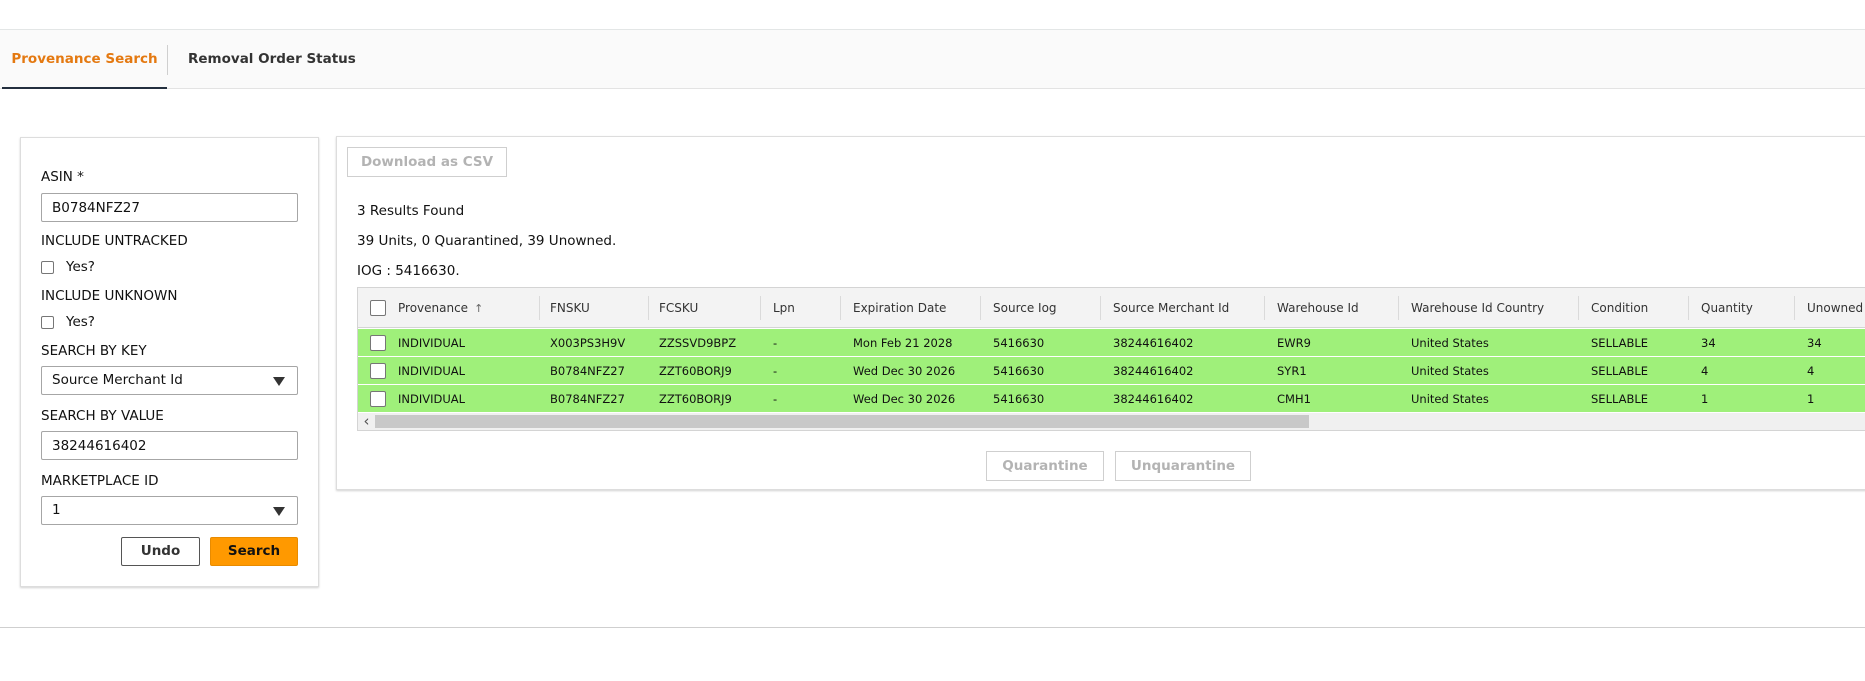 The height and width of the screenshot is (681, 1865). What do you see at coordinates (1814, 343) in the screenshot?
I see `cell-unowned-quantity: 34` at bounding box center [1814, 343].